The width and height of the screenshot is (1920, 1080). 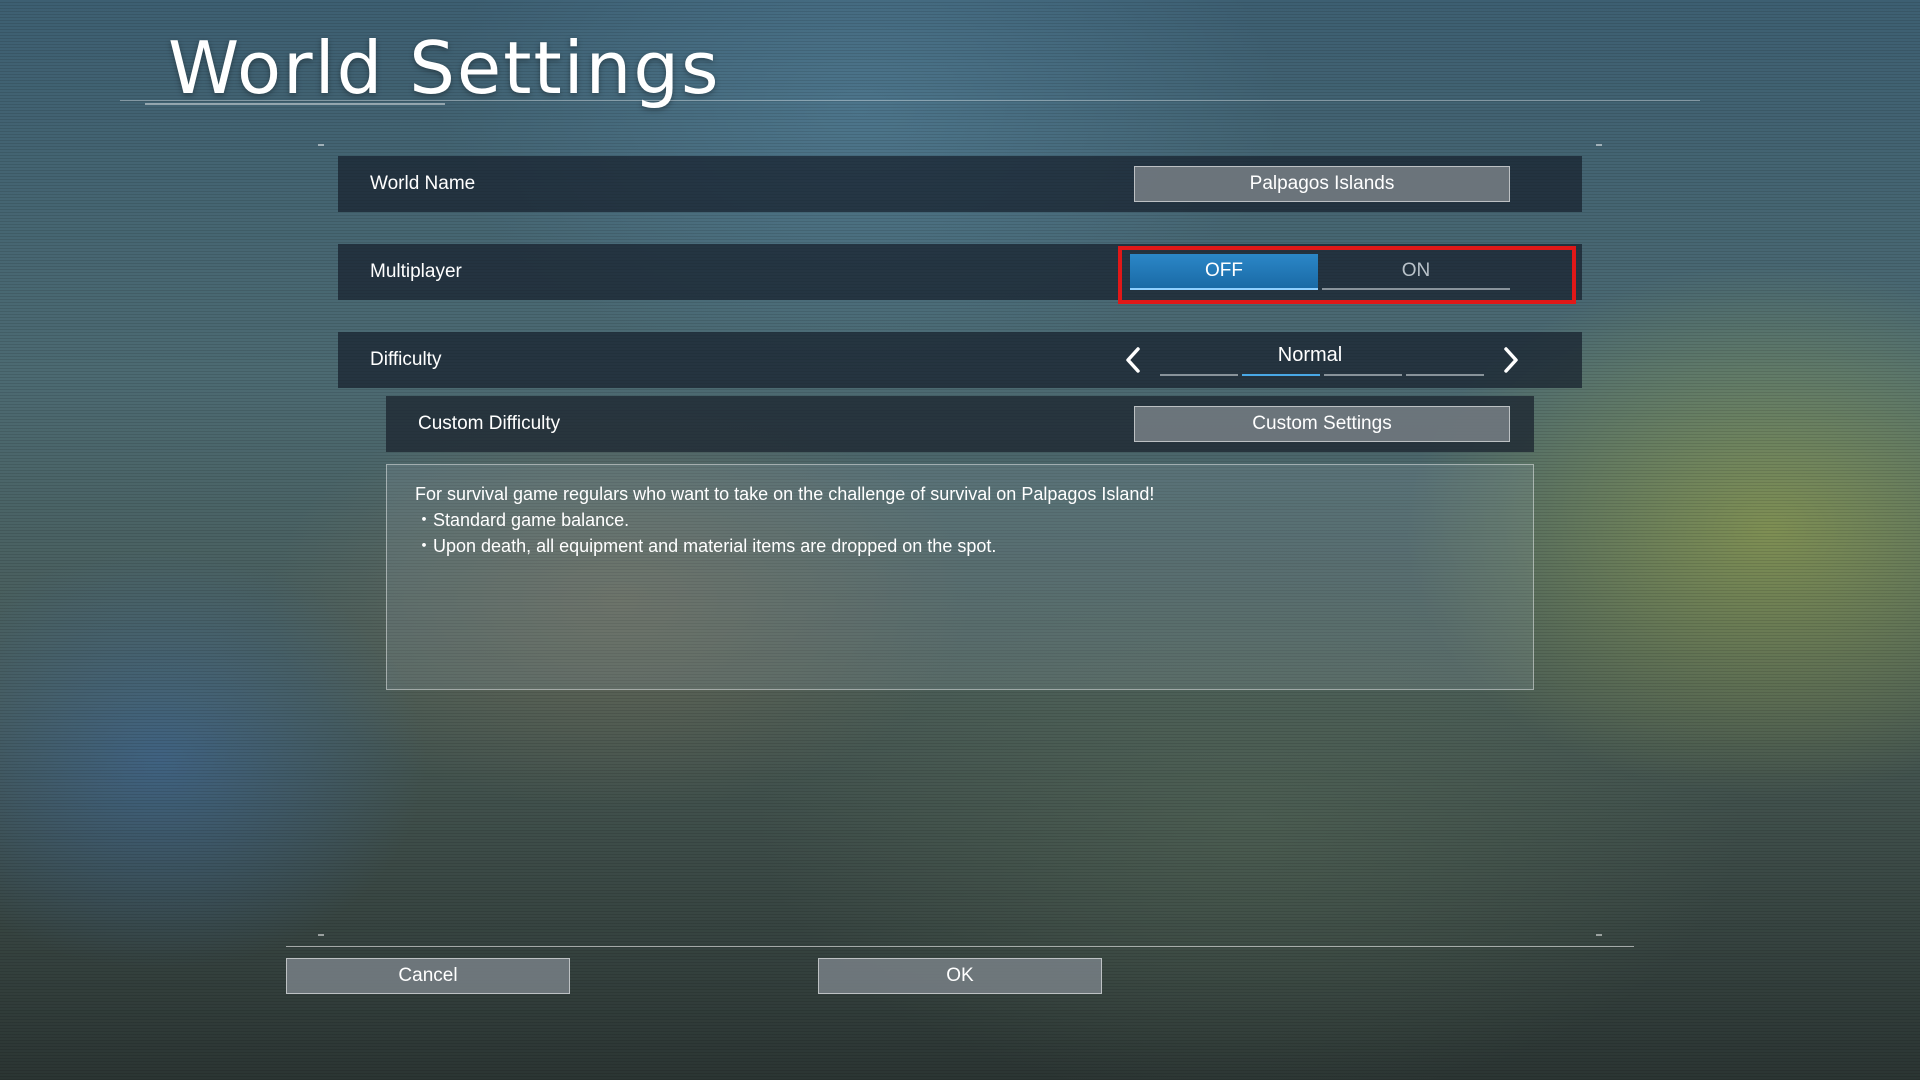 What do you see at coordinates (960, 946) in the screenshot?
I see `footer-divider` at bounding box center [960, 946].